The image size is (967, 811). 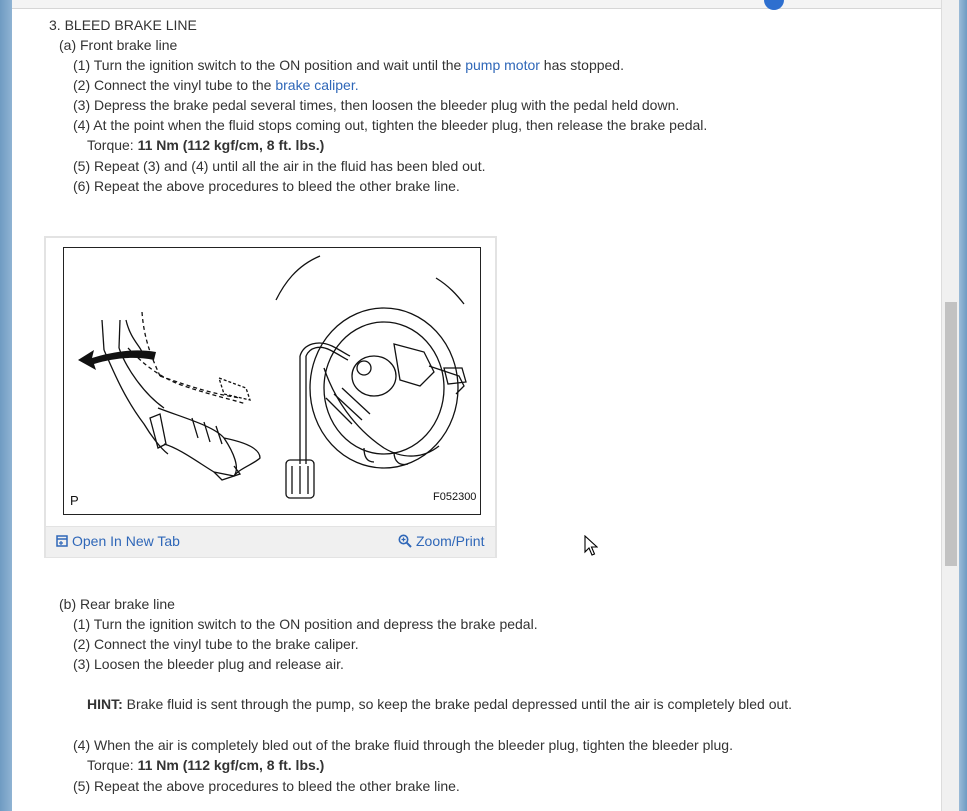 I want to click on background-right-edge, so click(x=963, y=405).